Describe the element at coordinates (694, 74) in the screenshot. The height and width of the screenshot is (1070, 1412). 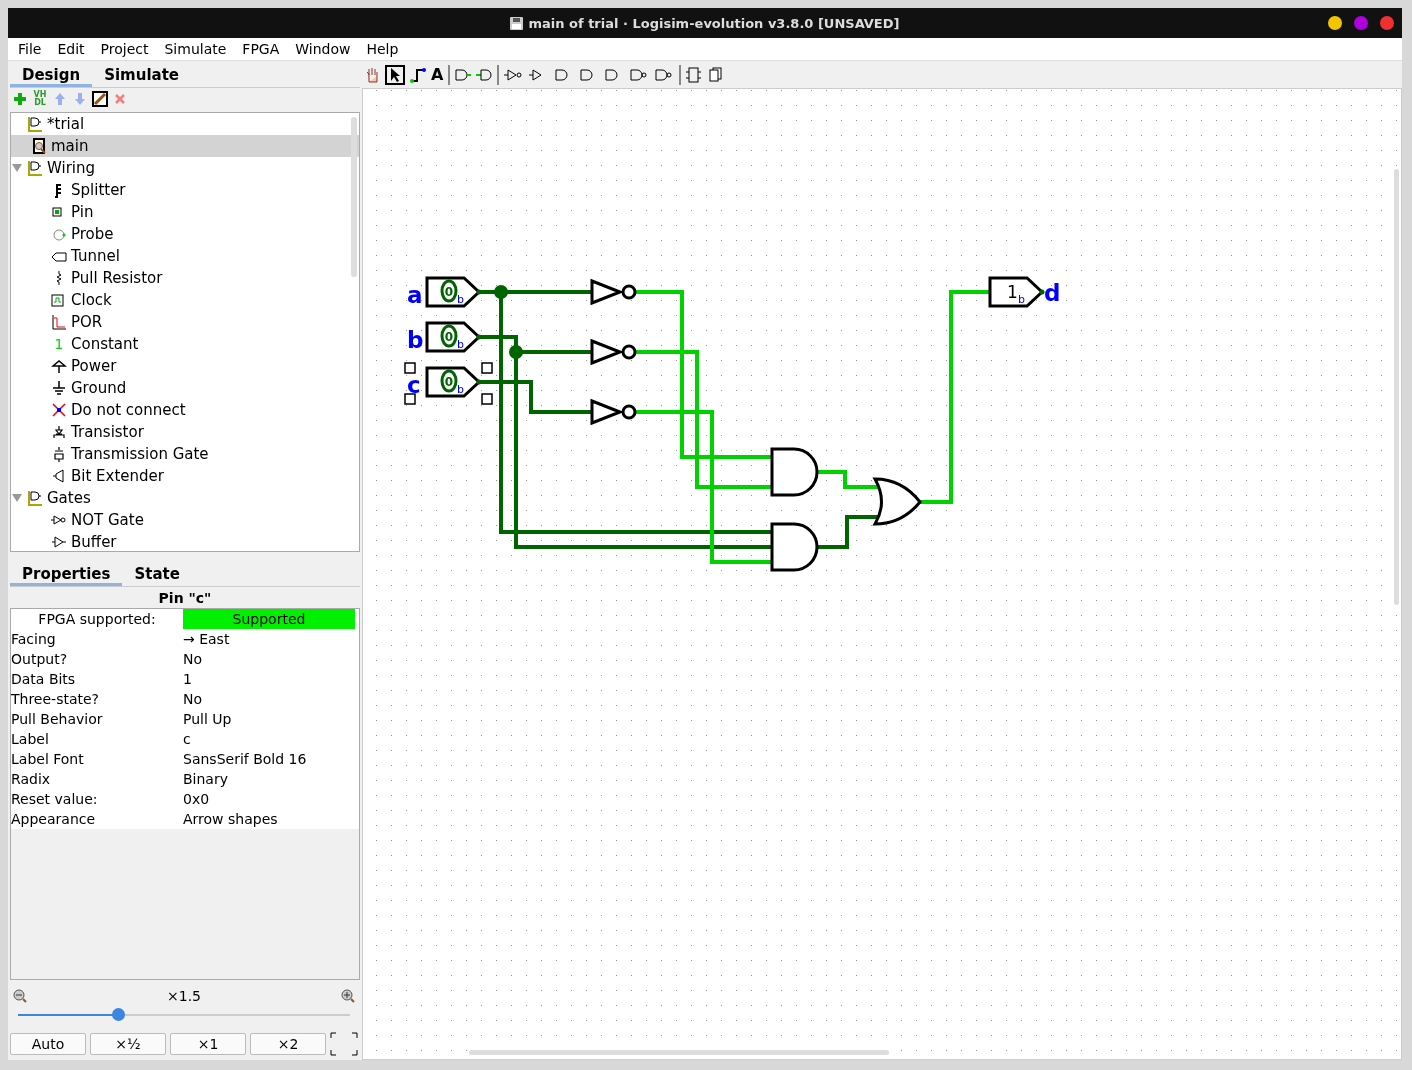
I see `flip-flop-icon` at that location.